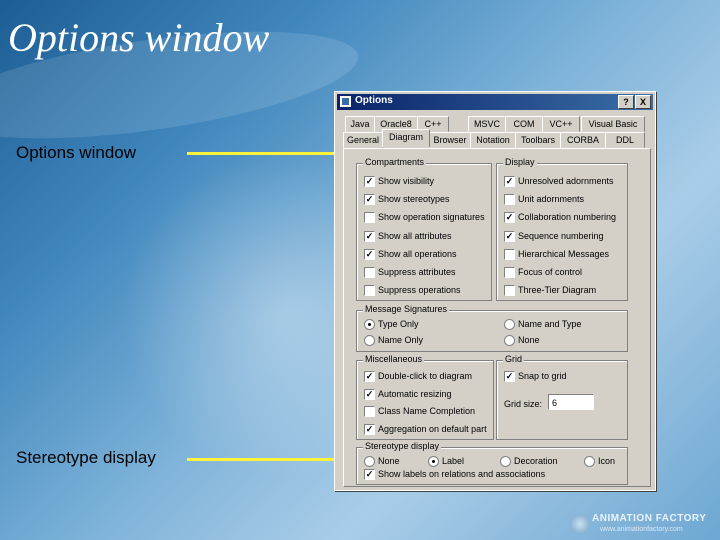 This screenshot has width=720, height=540. Describe the element at coordinates (493, 140) in the screenshot. I see `tab-notation: Notation` at that location.